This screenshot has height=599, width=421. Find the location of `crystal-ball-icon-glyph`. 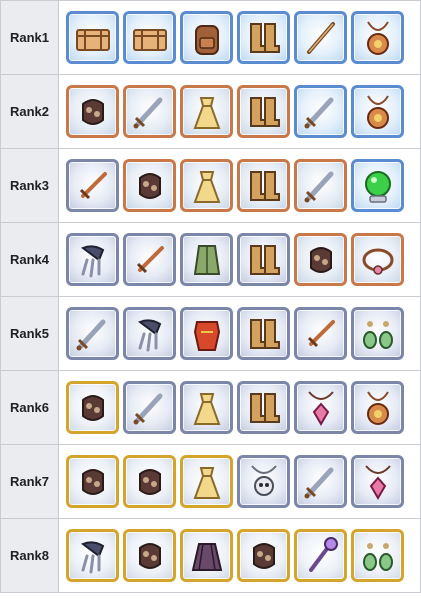

crystal-ball-icon-glyph is located at coordinates (377, 186).